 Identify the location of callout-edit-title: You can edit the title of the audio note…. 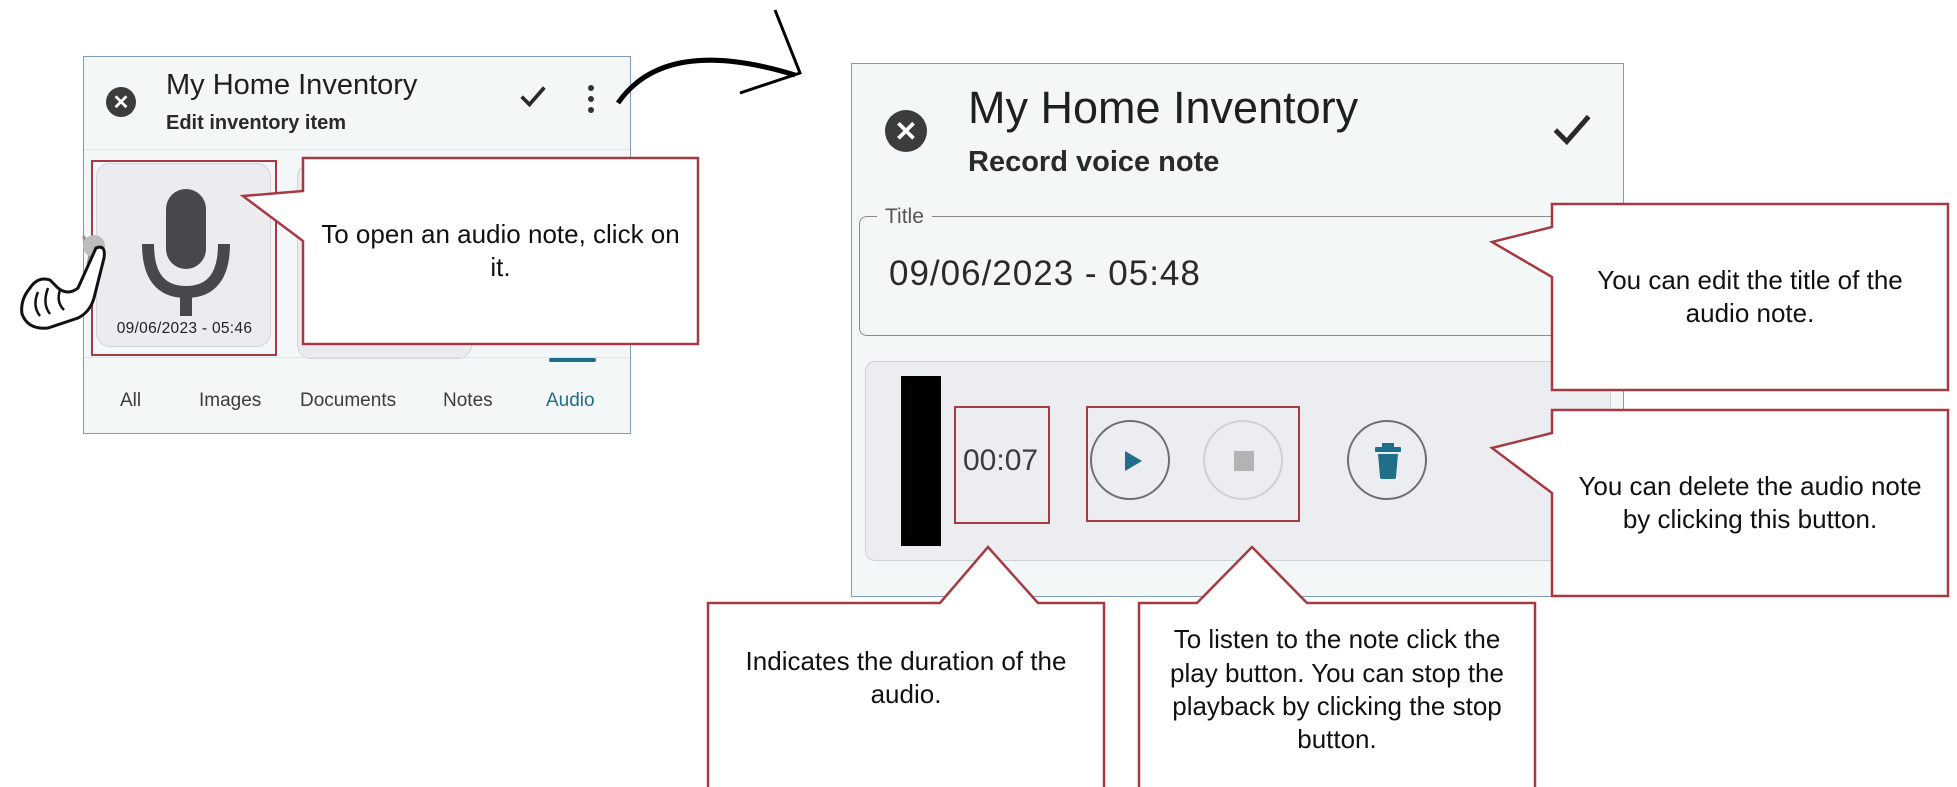
(1719, 297).